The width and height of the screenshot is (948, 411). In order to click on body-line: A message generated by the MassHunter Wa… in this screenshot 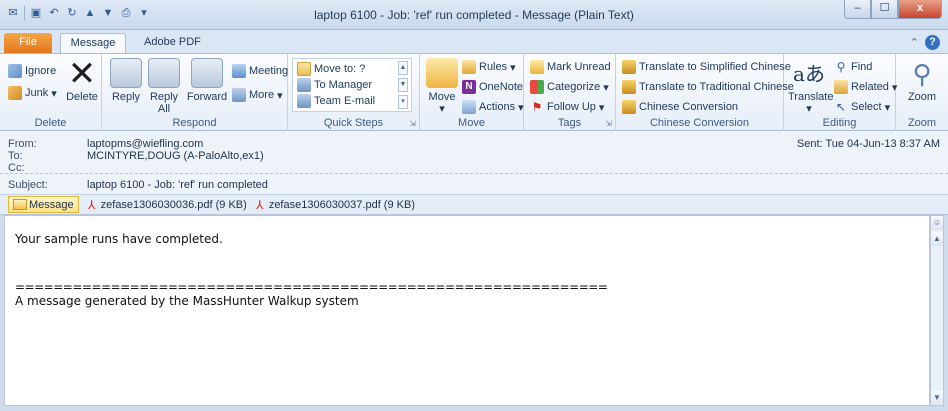, I will do `click(187, 301)`.